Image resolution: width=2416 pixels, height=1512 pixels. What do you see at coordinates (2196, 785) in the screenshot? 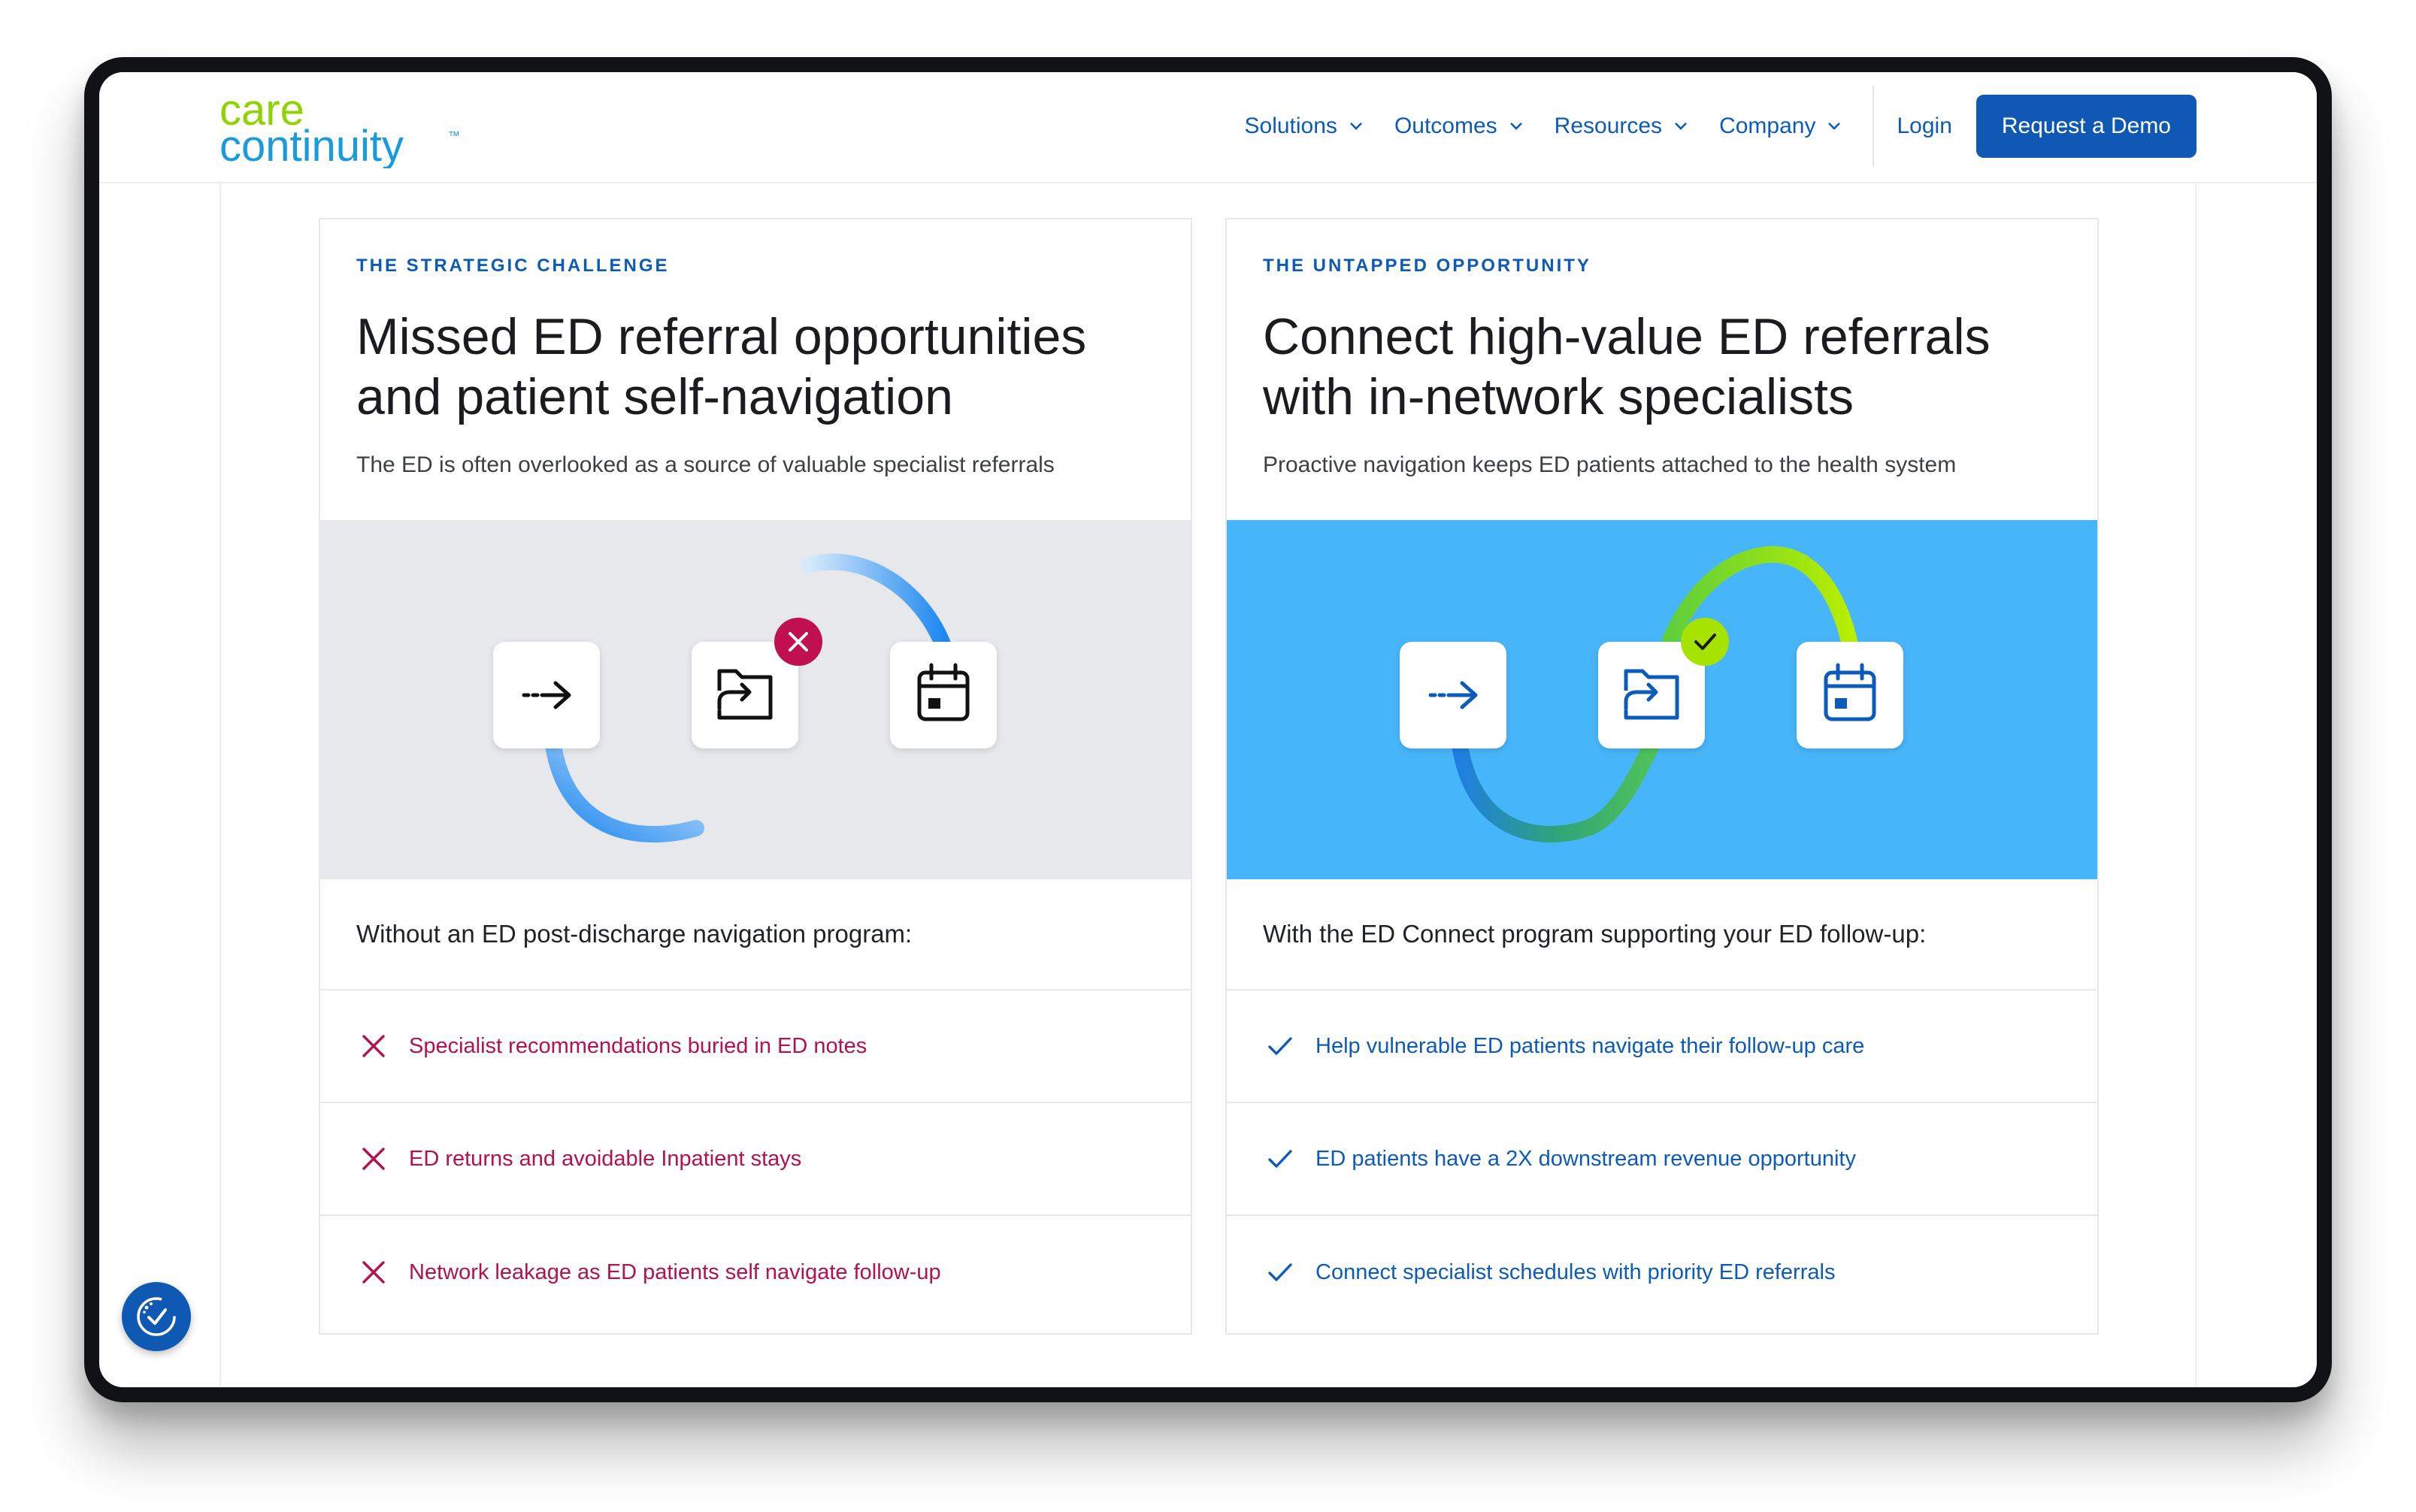
I see `content-border-right` at bounding box center [2196, 785].